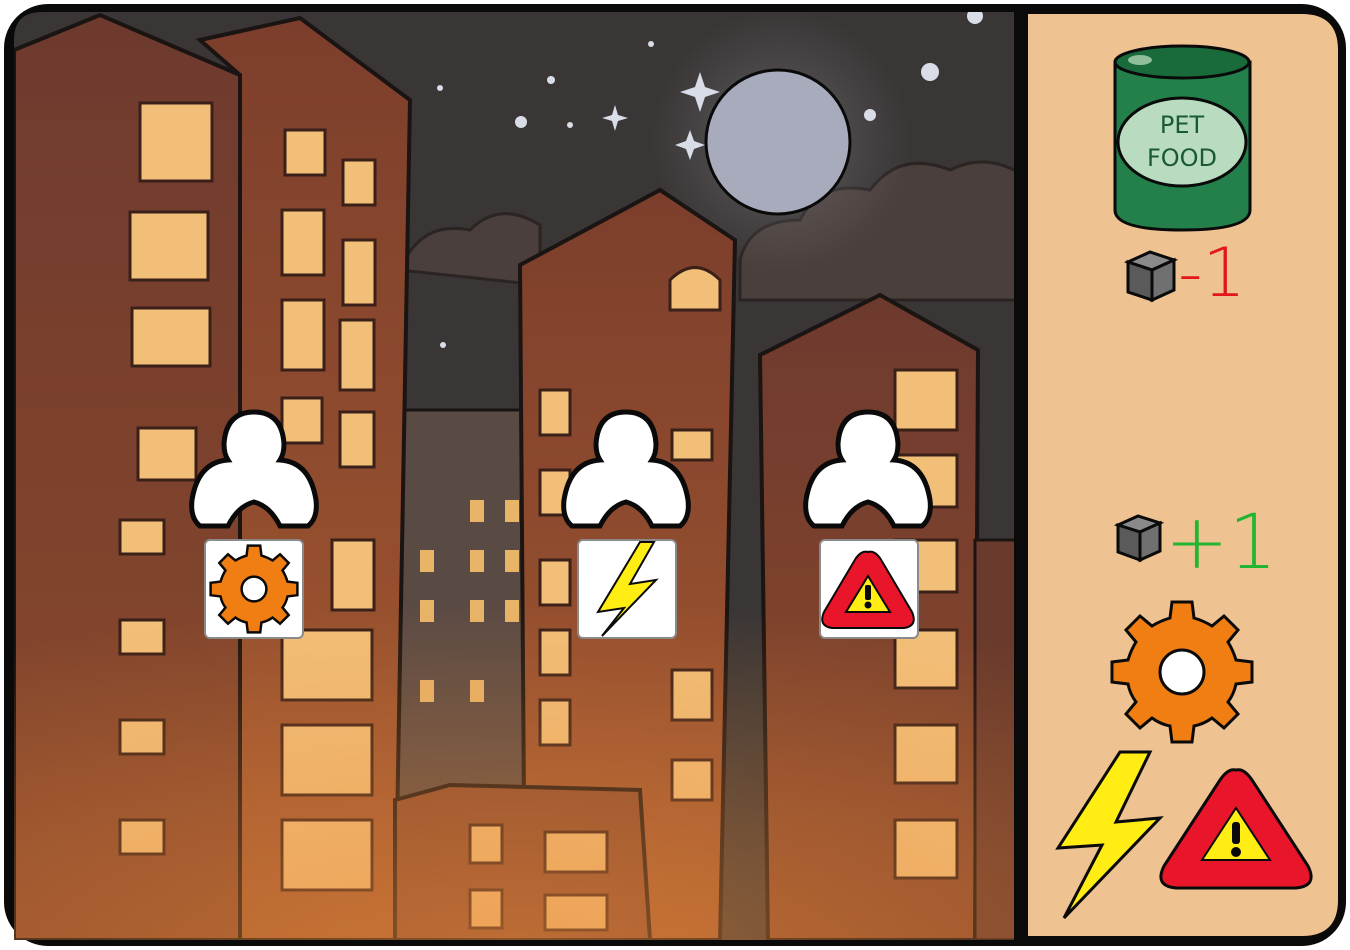 The image size is (1350, 950). What do you see at coordinates (1182, 125) in the screenshot?
I see `pet-food-label-line1: PET` at bounding box center [1182, 125].